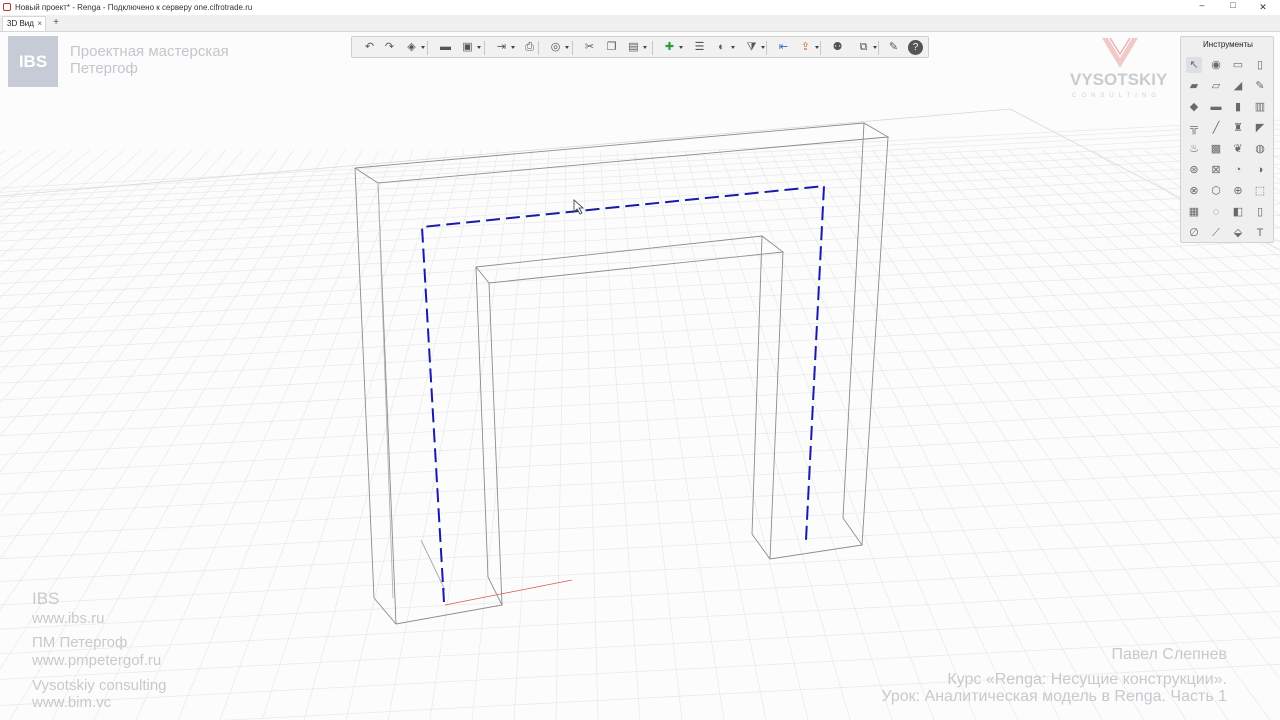  What do you see at coordinates (1216, 107) in the screenshot?
I see `tool-floor-icon: ▬` at bounding box center [1216, 107].